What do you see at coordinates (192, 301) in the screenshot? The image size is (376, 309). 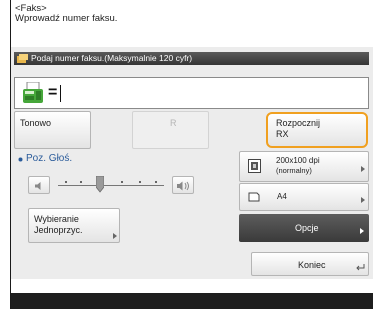 I see `status-bar` at bounding box center [192, 301].